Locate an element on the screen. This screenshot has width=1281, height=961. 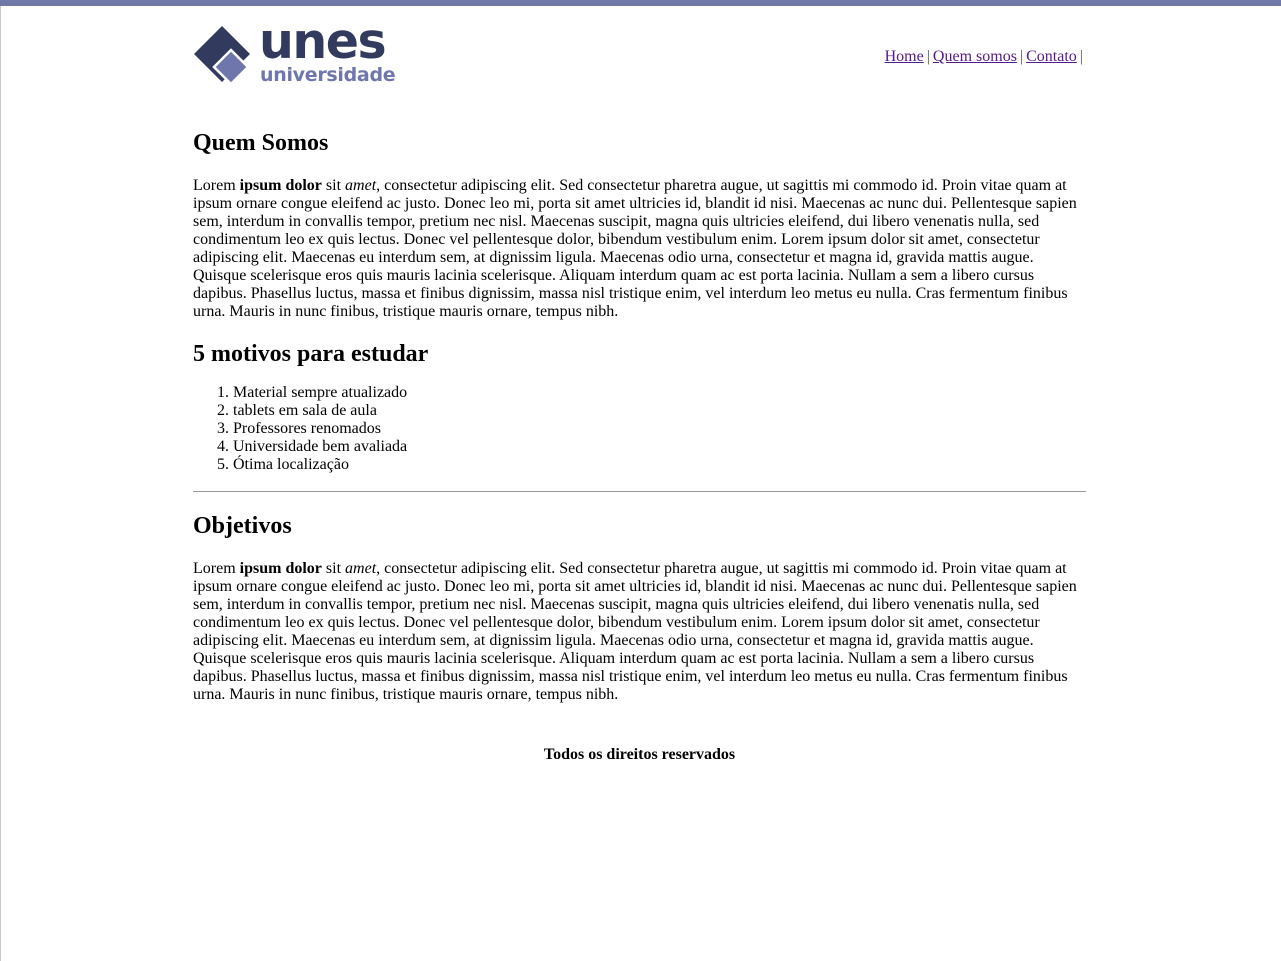
logo-diamond-icon is located at coordinates (222, 56).